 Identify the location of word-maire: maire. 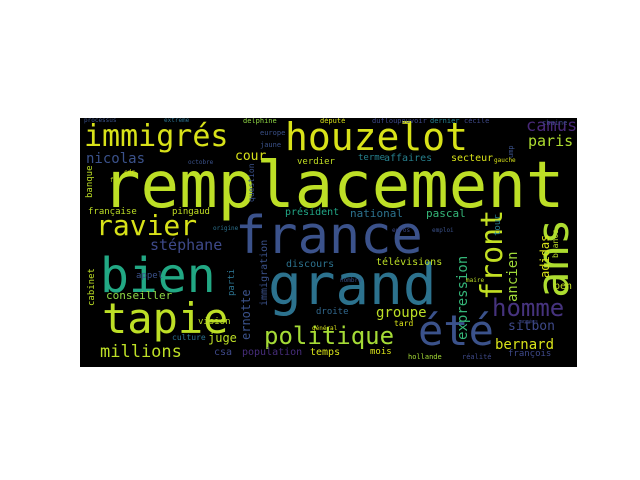
(475, 280).